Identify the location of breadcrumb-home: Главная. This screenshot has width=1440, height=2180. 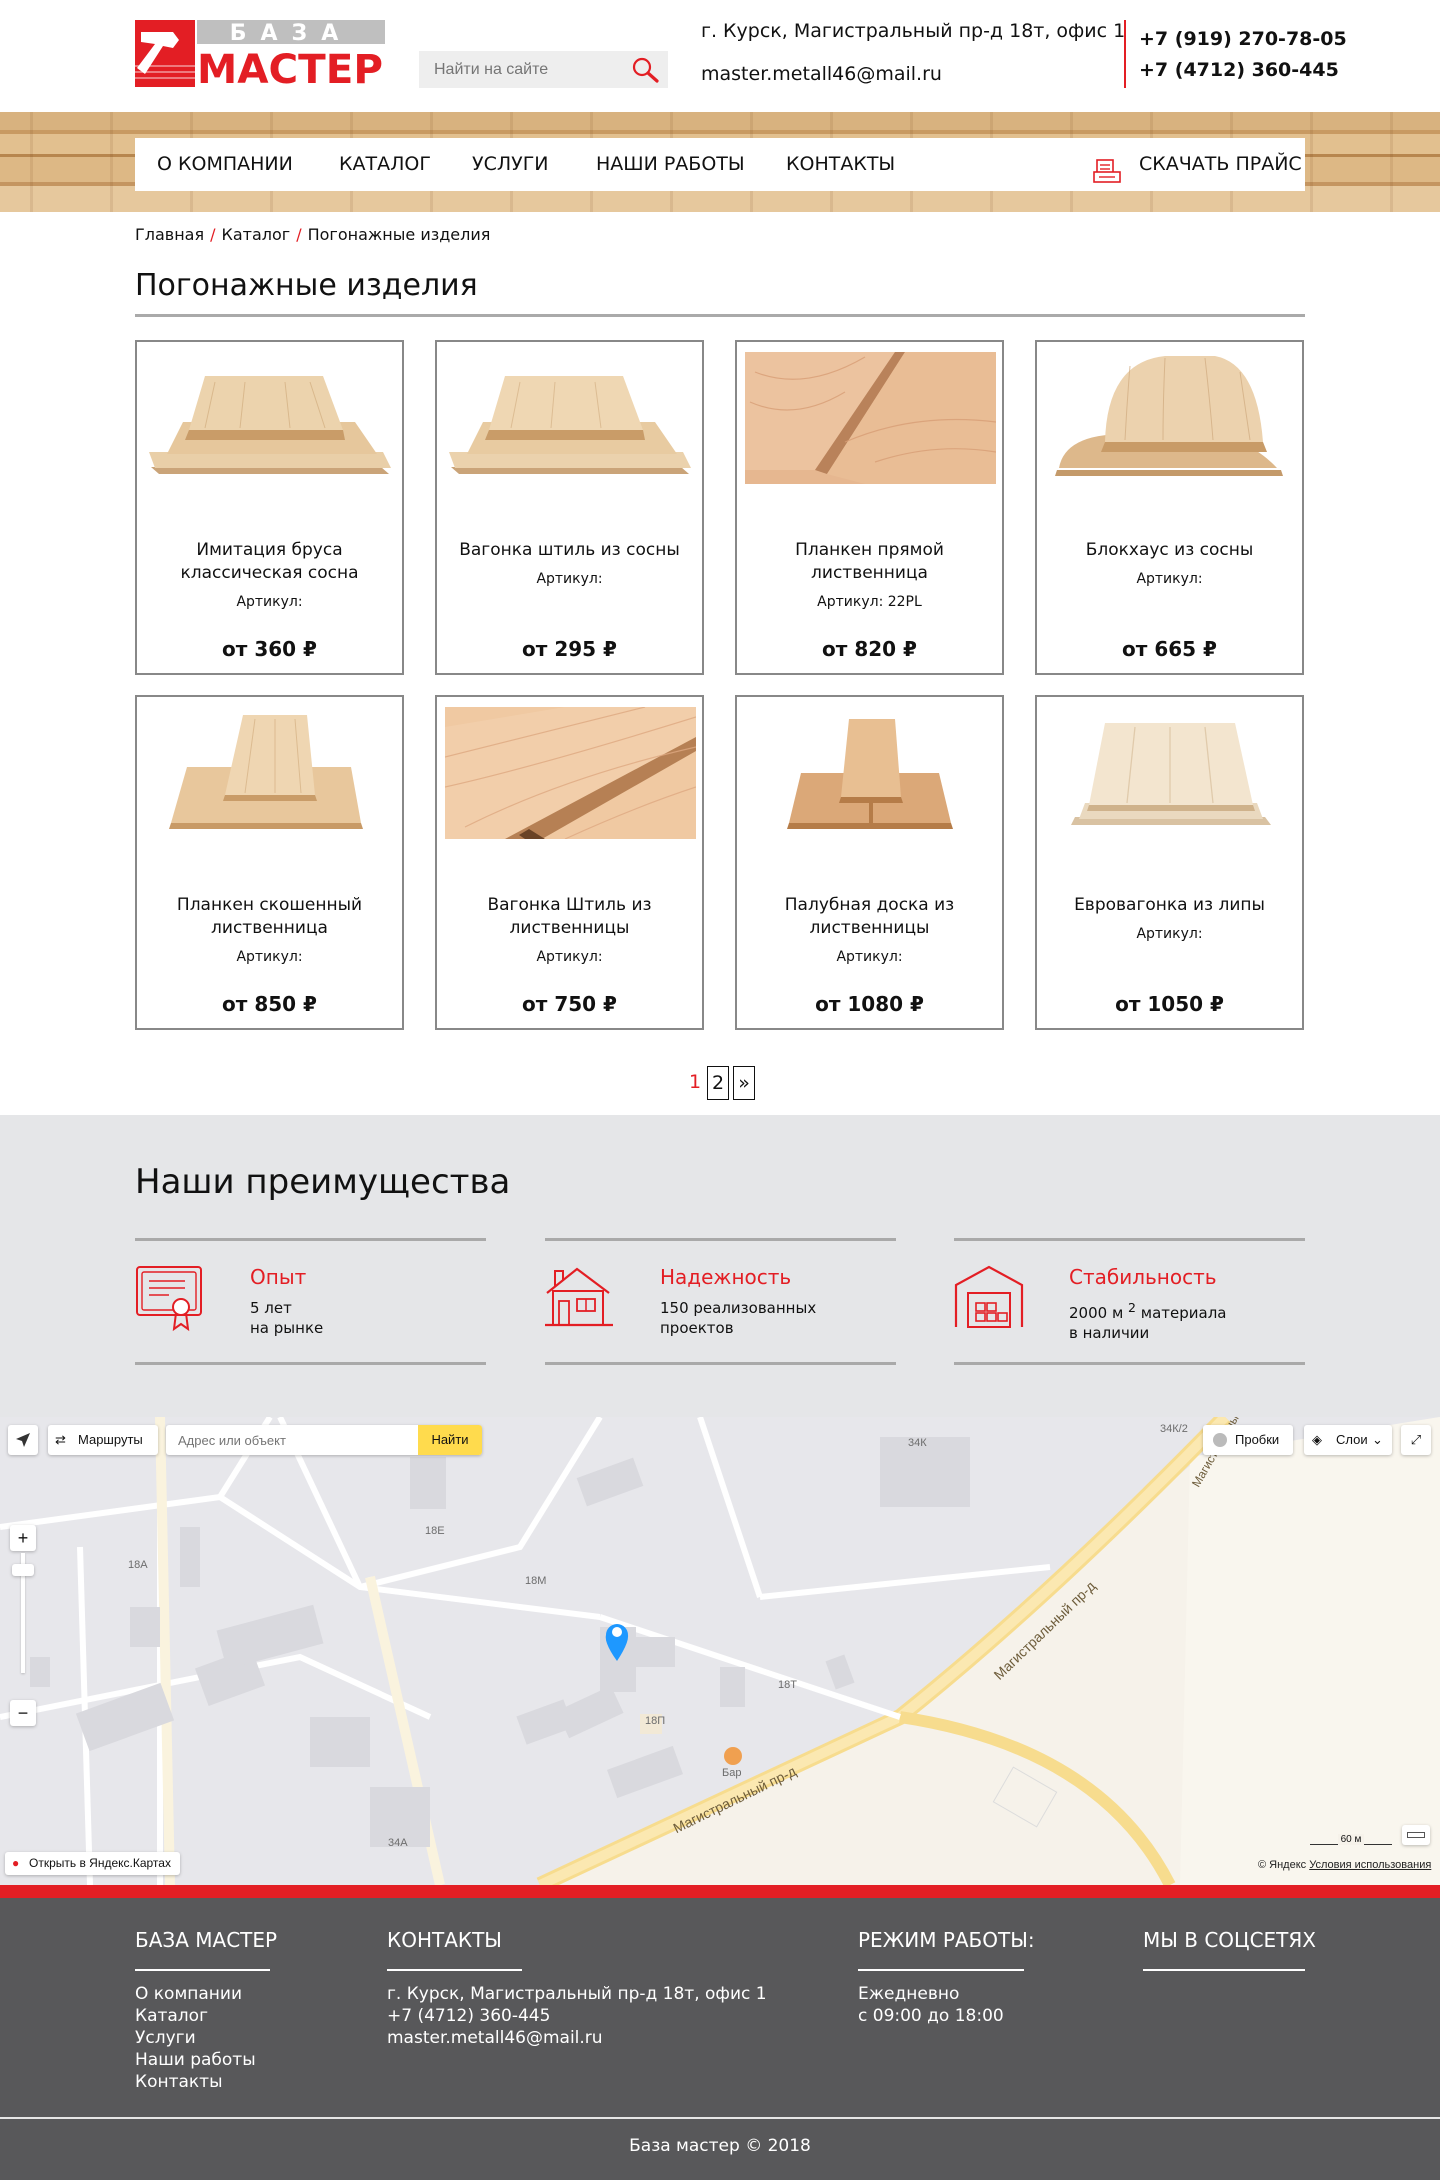
(169, 234).